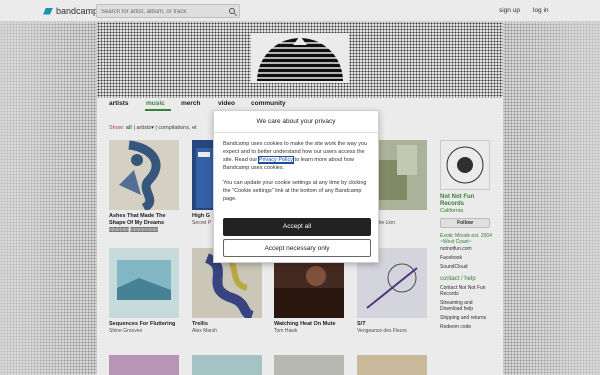  I want to click on accept-all-button: Accept all, so click(297, 227).